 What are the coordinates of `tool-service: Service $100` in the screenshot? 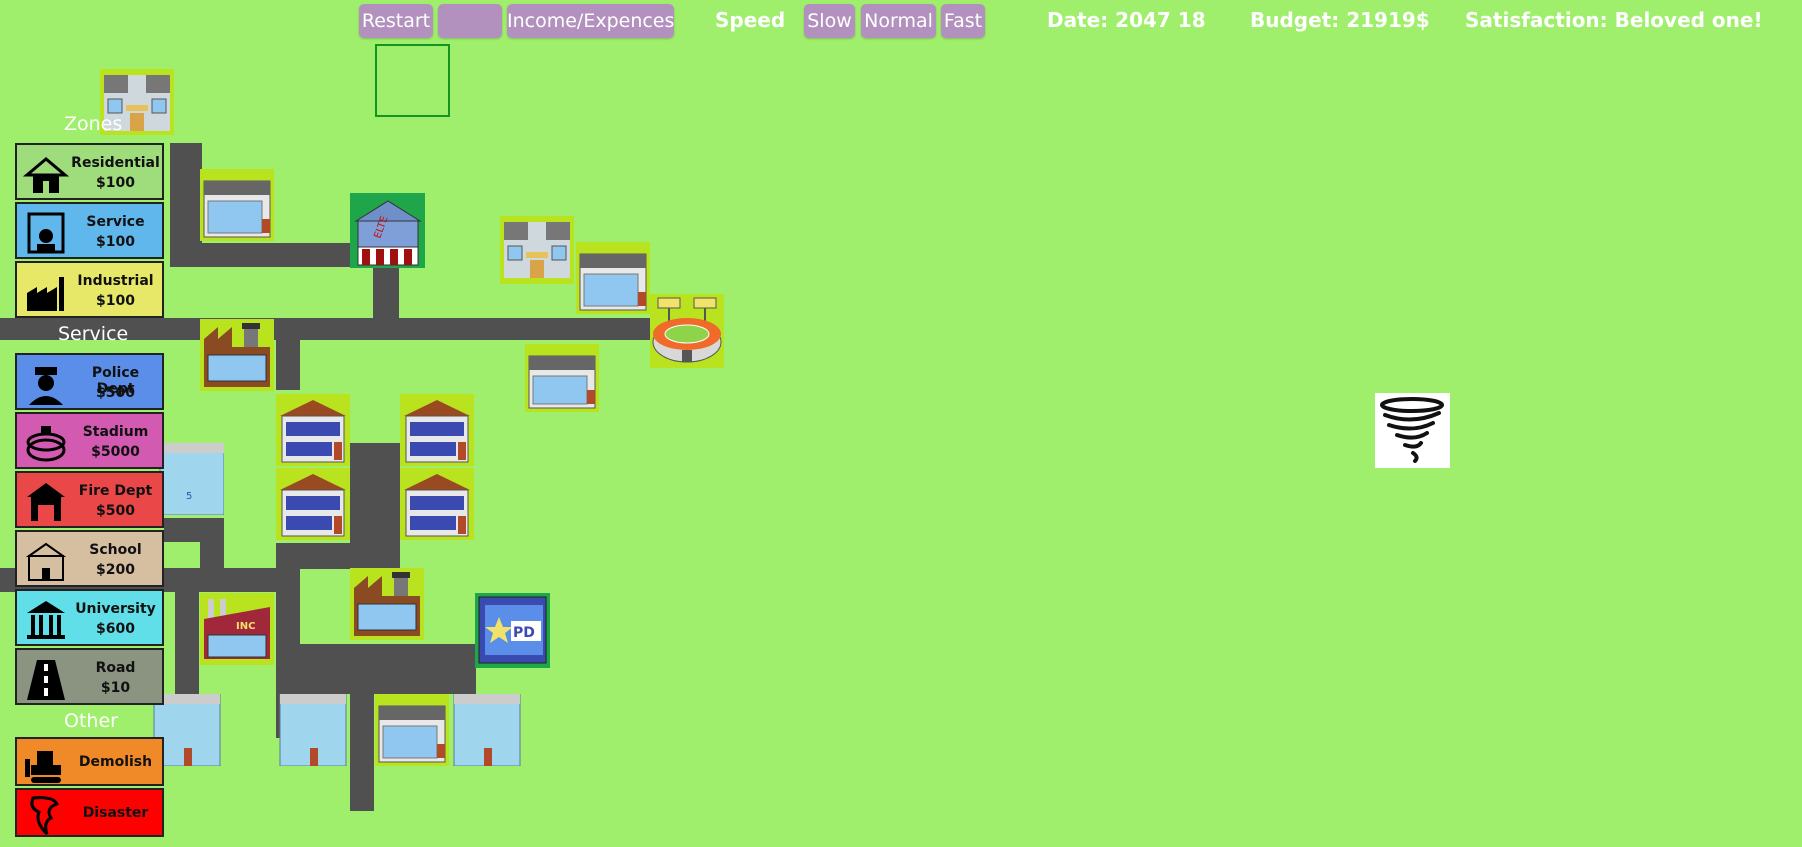 It's located at (89, 230).